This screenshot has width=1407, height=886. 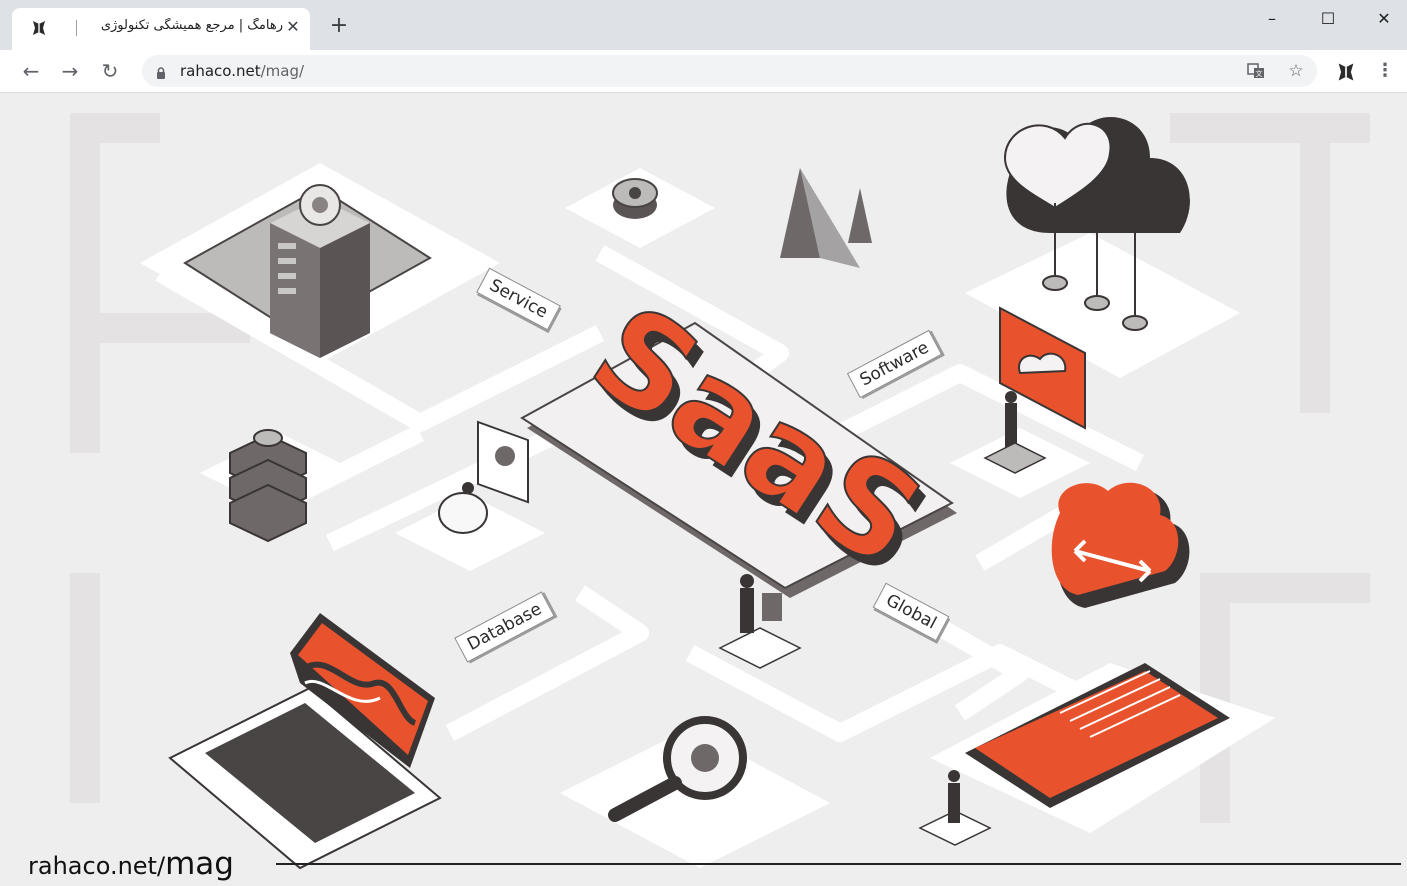 I want to click on maximize-button: ☐, so click(x=1328, y=19).